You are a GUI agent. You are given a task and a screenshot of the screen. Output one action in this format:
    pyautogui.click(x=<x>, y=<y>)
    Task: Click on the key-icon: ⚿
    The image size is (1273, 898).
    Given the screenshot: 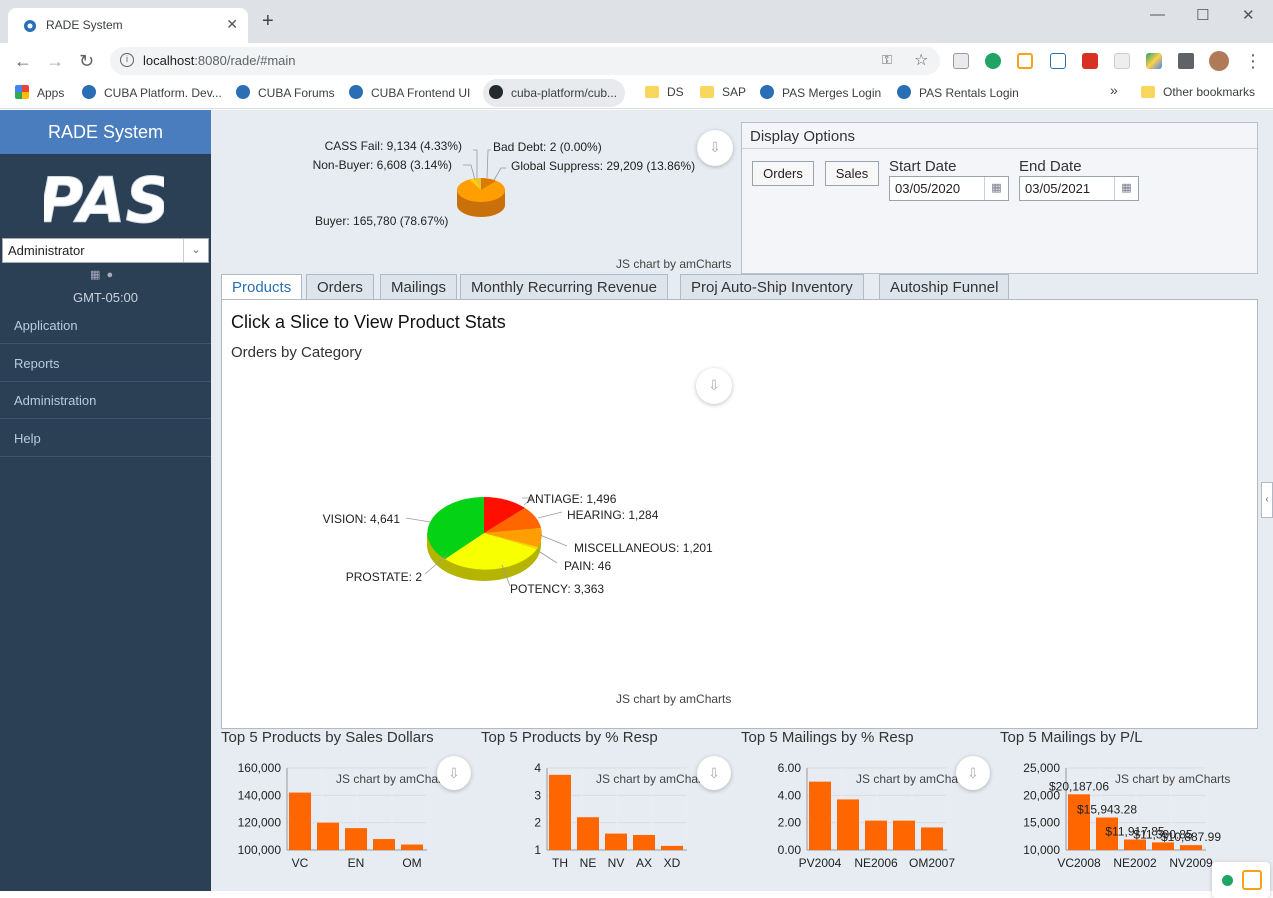 What is the action you would take?
    pyautogui.click(x=887, y=60)
    